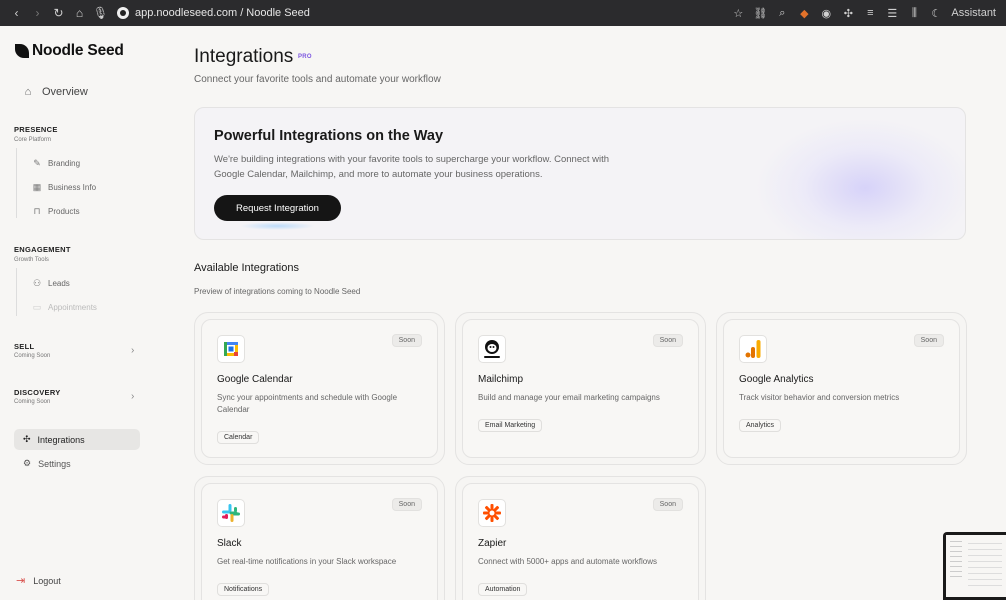 Image resolution: width=1006 pixels, height=600 pixels. Describe the element at coordinates (21, 581) in the screenshot. I see `logout-icon: ⇥` at that location.